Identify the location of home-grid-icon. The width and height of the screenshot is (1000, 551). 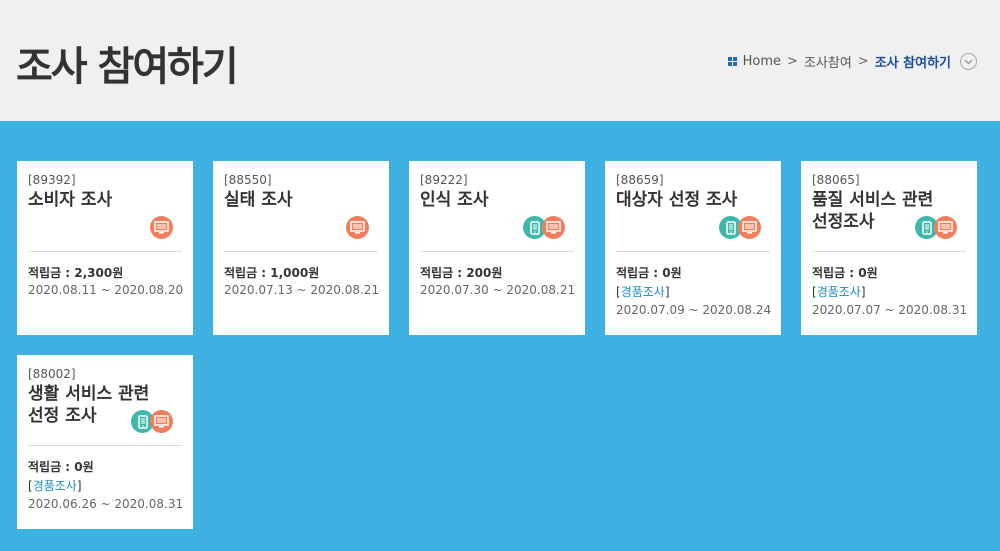
(732, 61).